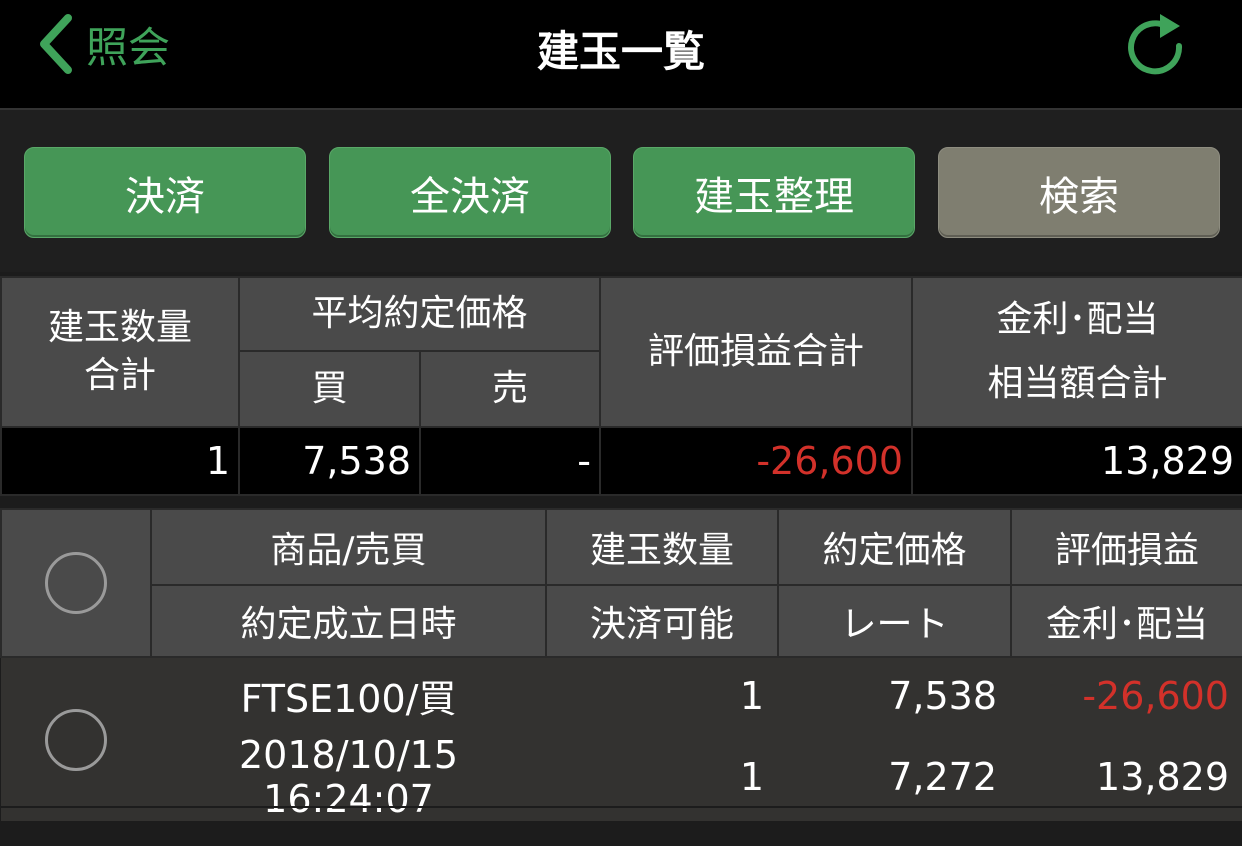 This screenshot has width=1242, height=846. Describe the element at coordinates (348, 695) in the screenshot. I see `row-product: FTSE100/買` at that location.